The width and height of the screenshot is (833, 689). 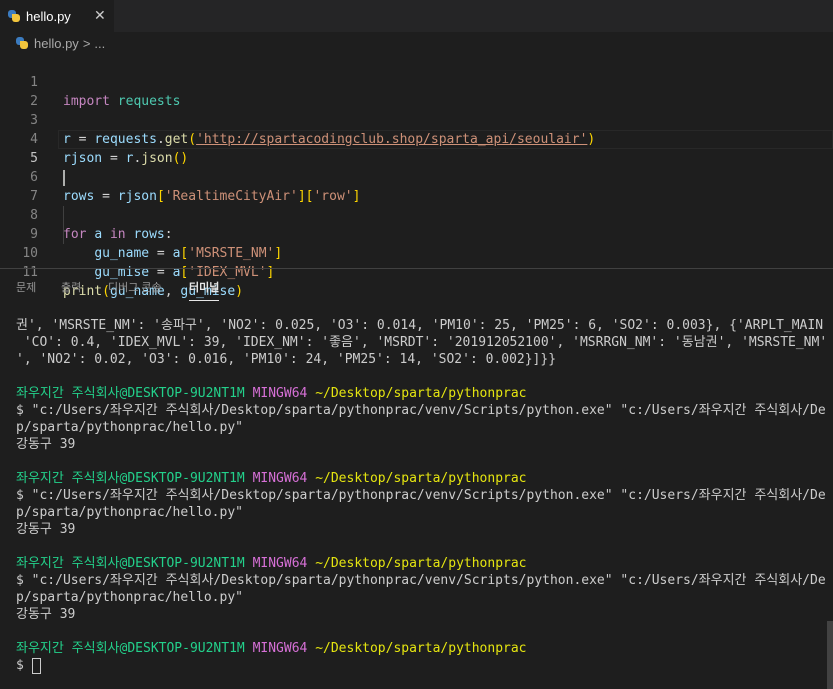 What do you see at coordinates (204, 290) in the screenshot?
I see `tab-terminal: 터미널` at bounding box center [204, 290].